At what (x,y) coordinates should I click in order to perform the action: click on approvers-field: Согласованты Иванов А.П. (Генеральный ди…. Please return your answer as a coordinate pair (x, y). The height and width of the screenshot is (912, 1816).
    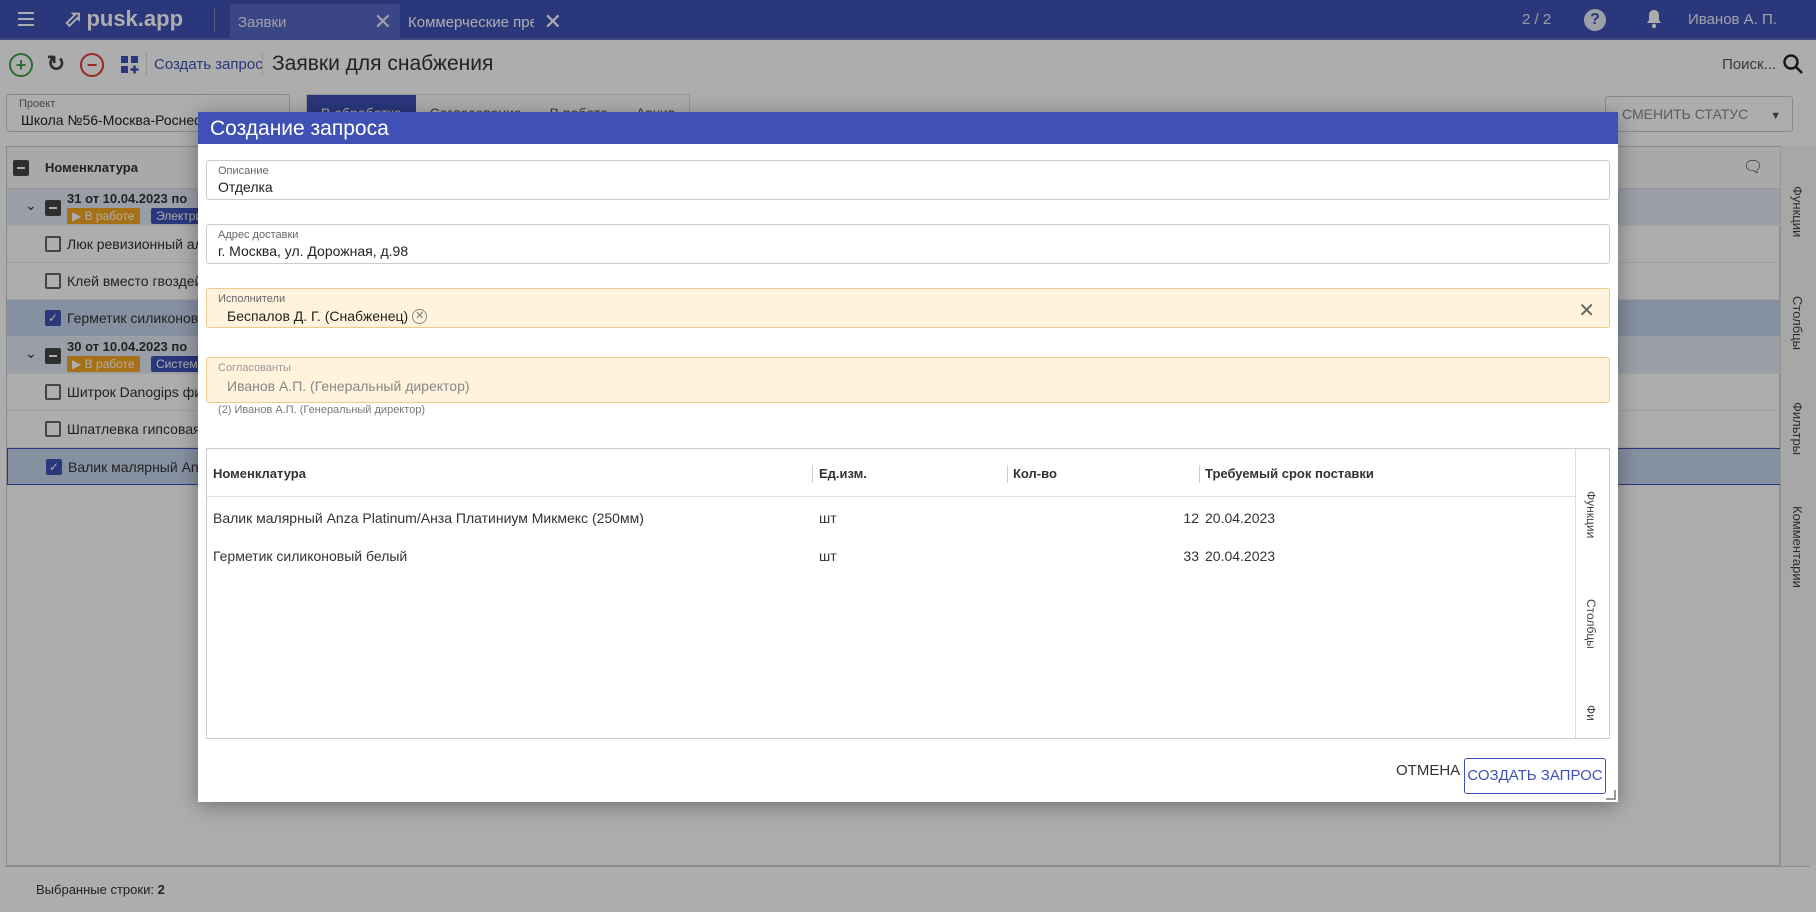
    Looking at the image, I should click on (908, 380).